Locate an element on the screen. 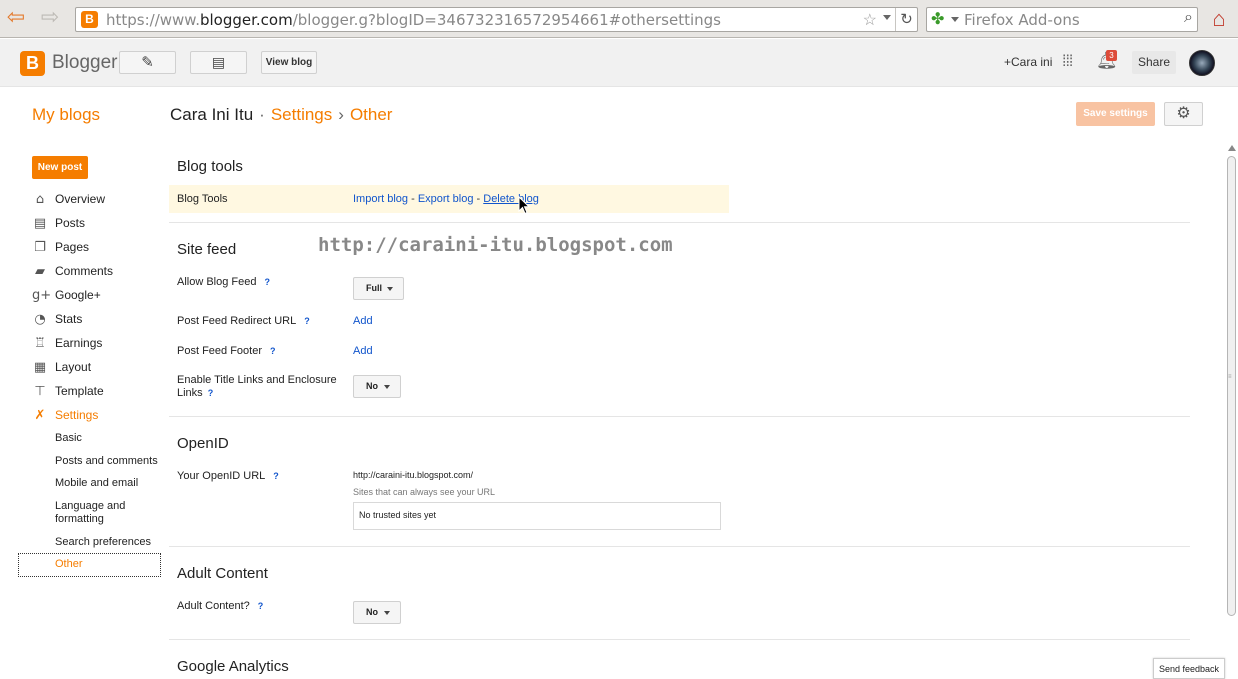 This screenshot has width=1238, height=679. scrollbar-grip-icon: ≡ is located at coordinates (1230, 377).